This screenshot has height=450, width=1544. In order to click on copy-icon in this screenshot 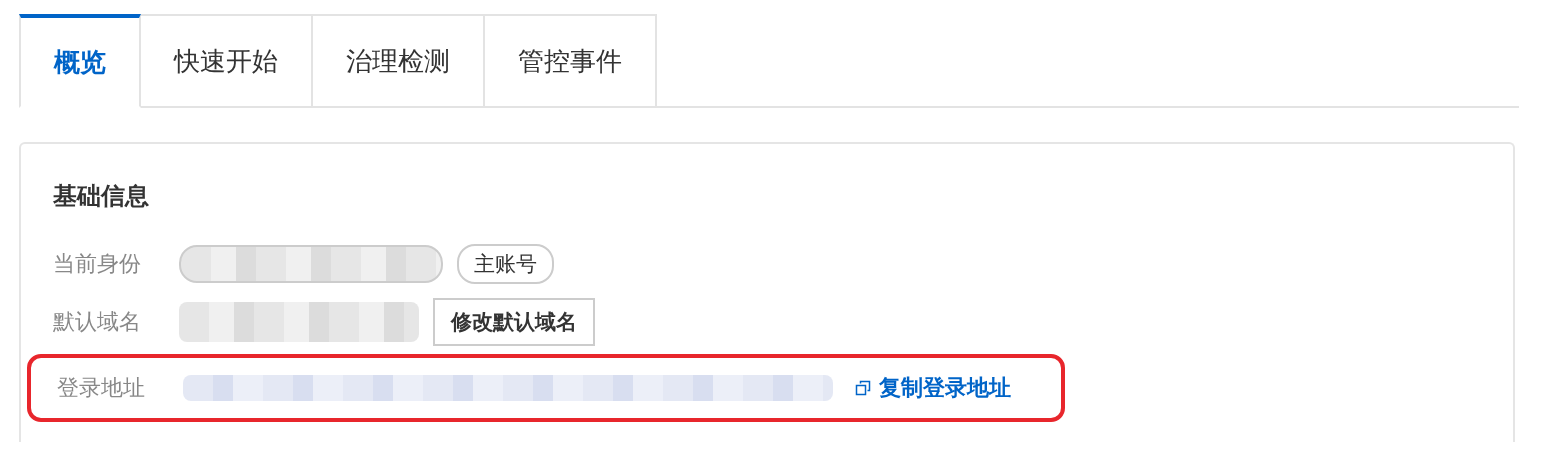, I will do `click(863, 388)`.